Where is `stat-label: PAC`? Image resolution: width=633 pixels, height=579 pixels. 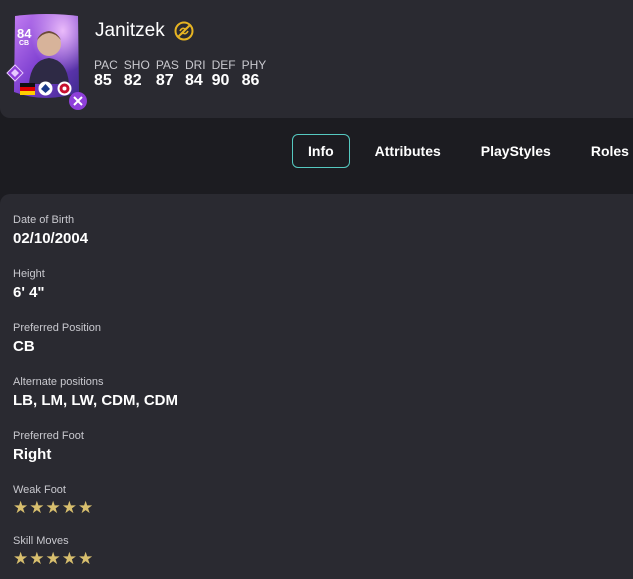 stat-label: PAC is located at coordinates (106, 65).